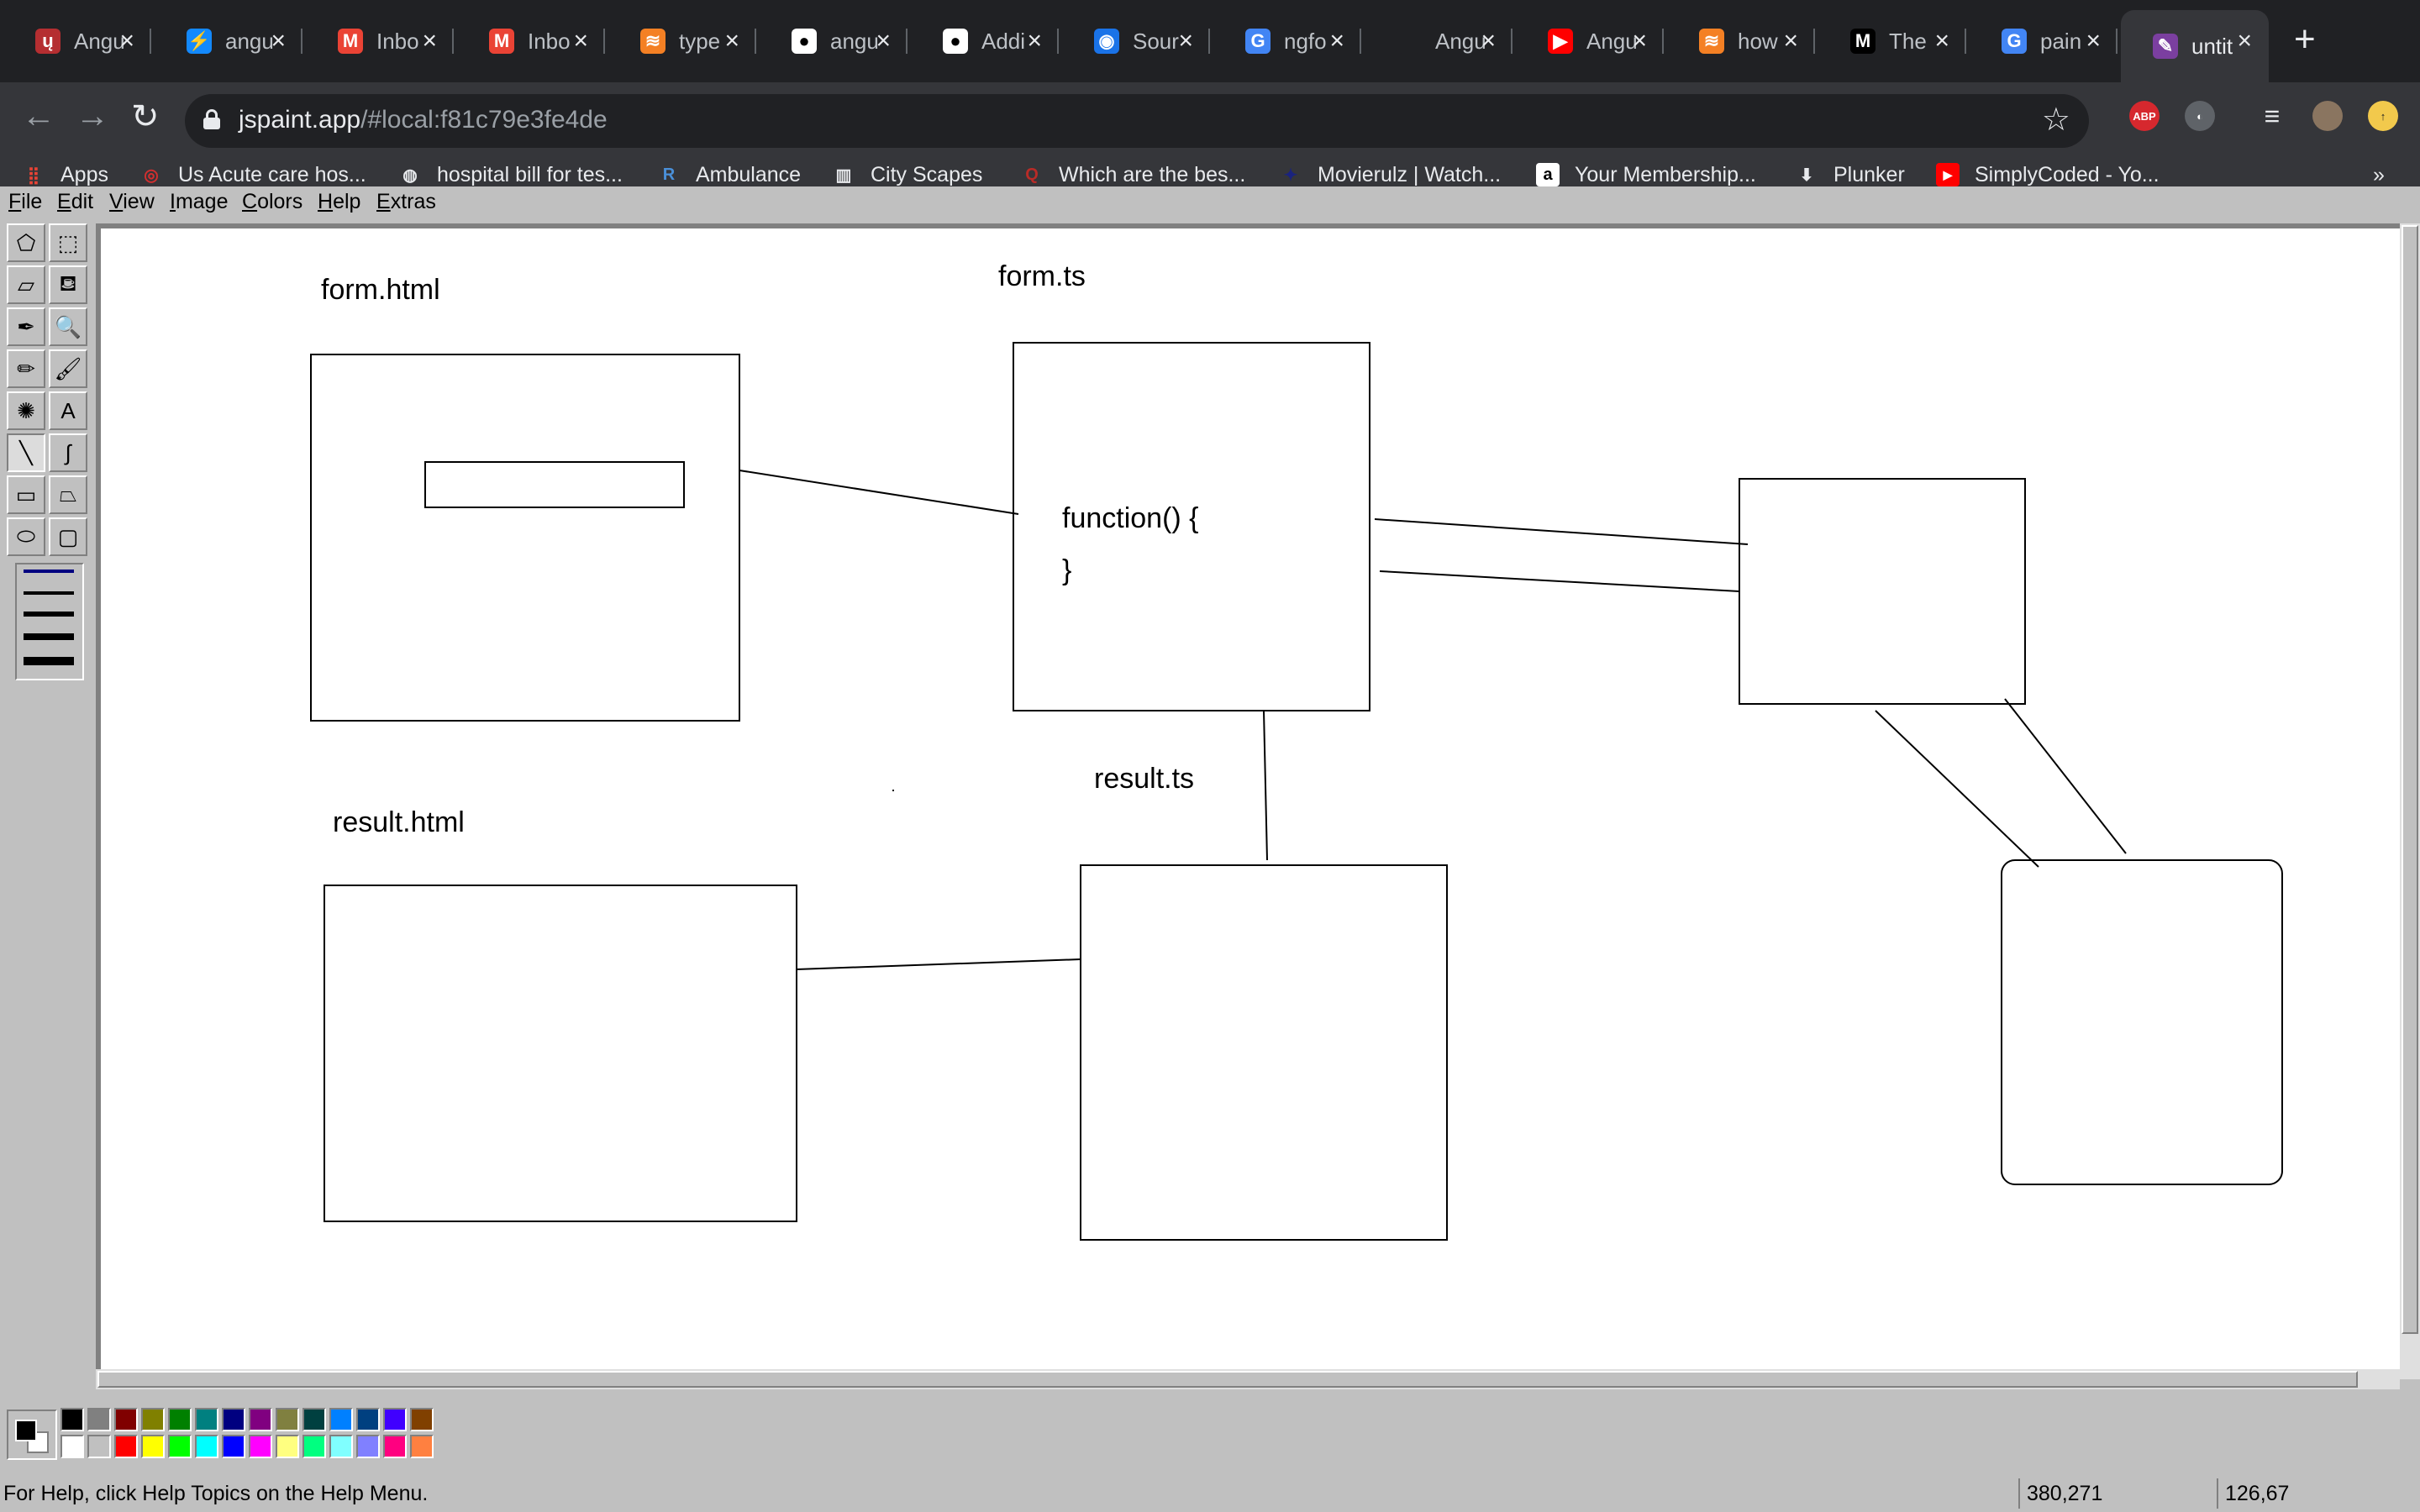 This screenshot has width=2420, height=1512. I want to click on tab-2: ⚡ angu ×, so click(228, 41).